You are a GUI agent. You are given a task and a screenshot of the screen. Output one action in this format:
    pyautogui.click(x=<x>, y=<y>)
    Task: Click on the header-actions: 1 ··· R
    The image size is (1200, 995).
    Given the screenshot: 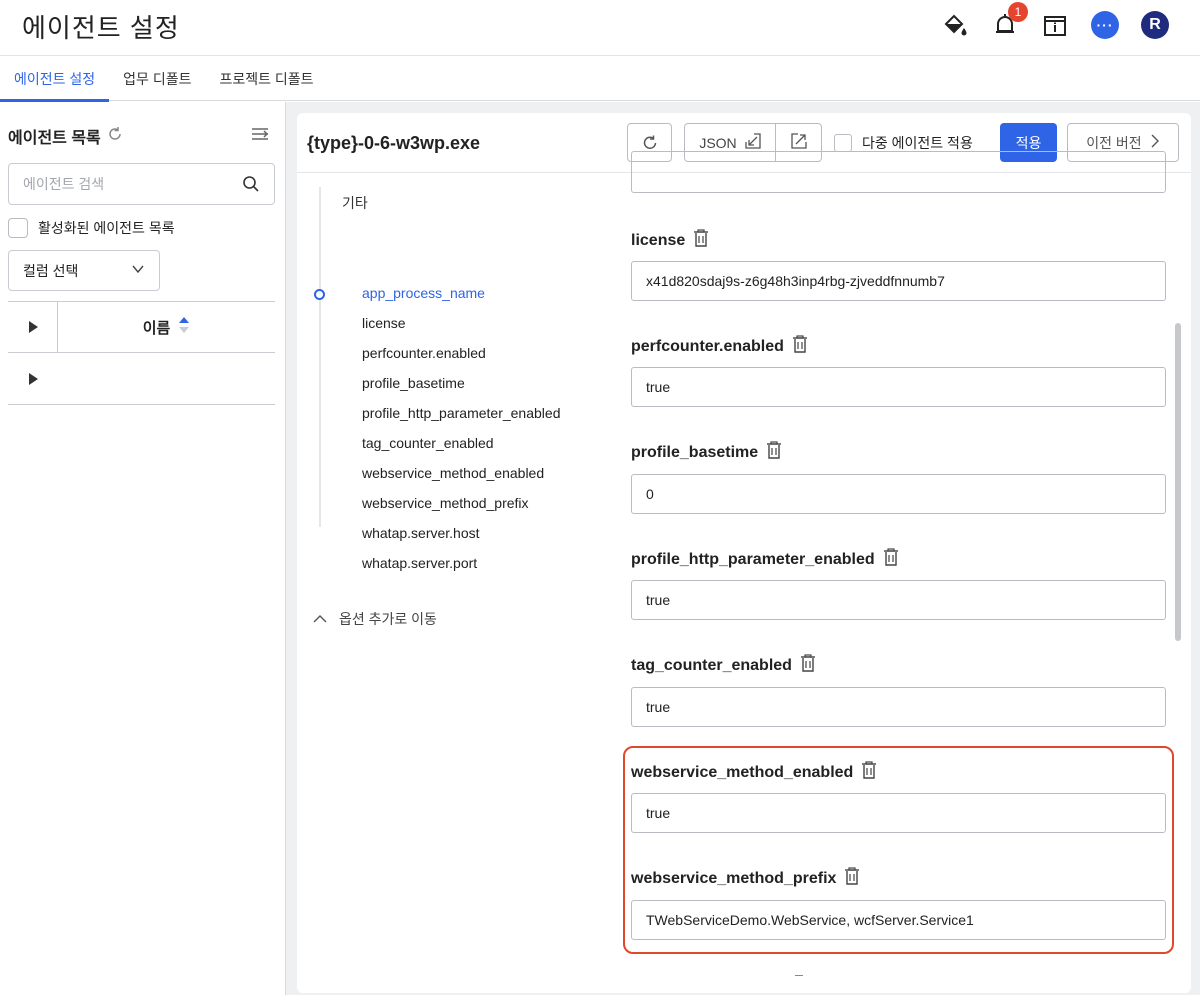 What is the action you would take?
    pyautogui.click(x=1055, y=21)
    